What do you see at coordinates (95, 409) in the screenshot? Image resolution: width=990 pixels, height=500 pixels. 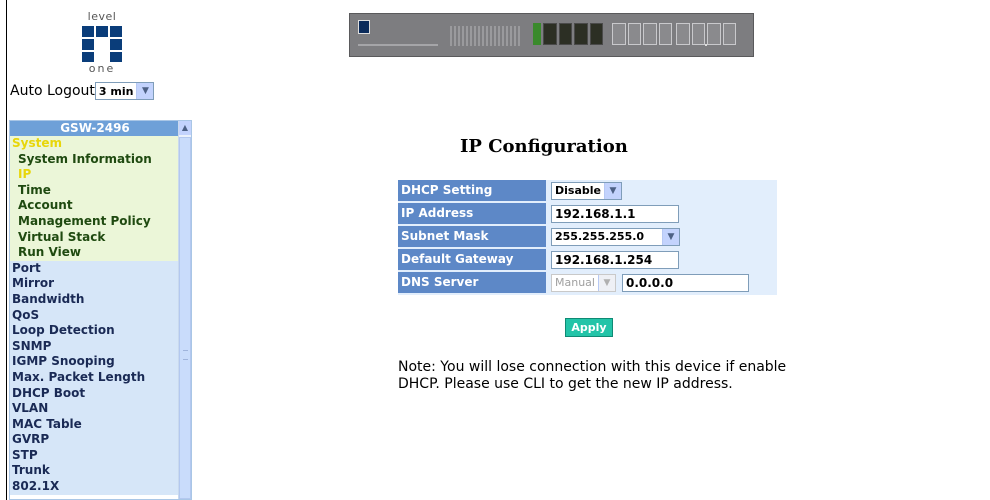 I see `sidebar-item-vlan: VLAN` at bounding box center [95, 409].